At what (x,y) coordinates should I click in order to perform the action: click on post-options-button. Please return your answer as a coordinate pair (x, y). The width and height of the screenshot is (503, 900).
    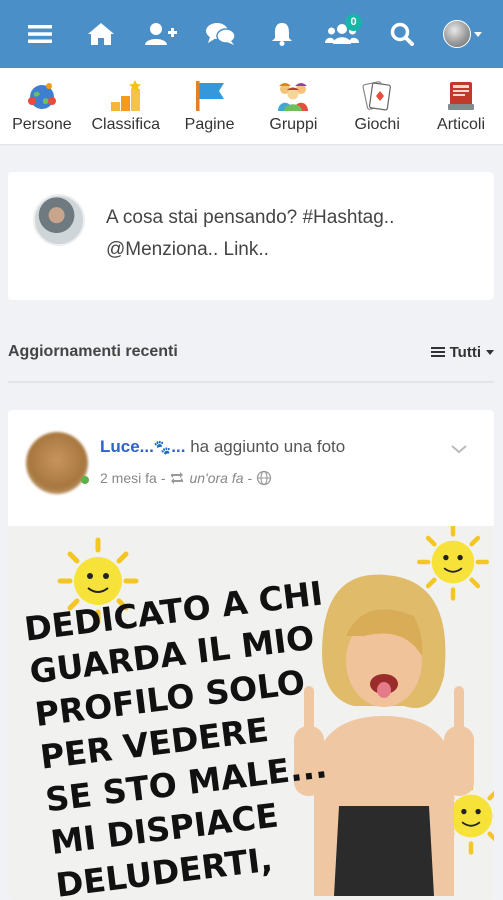
    Looking at the image, I should click on (459, 451).